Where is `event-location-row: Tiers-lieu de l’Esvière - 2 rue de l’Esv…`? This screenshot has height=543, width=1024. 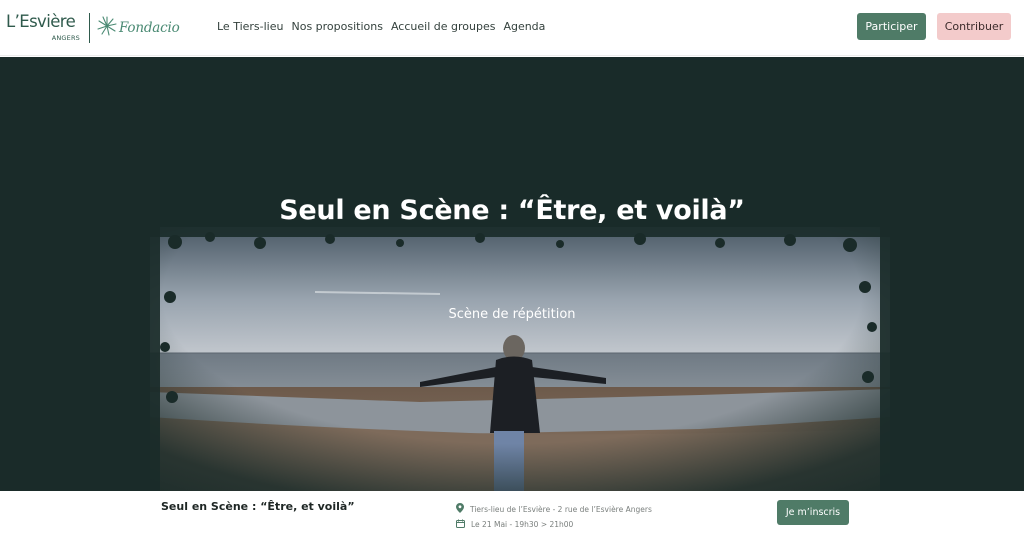
event-location-row: Tiers-lieu de l’Esvière - 2 rue de l’Esv… is located at coordinates (554, 509).